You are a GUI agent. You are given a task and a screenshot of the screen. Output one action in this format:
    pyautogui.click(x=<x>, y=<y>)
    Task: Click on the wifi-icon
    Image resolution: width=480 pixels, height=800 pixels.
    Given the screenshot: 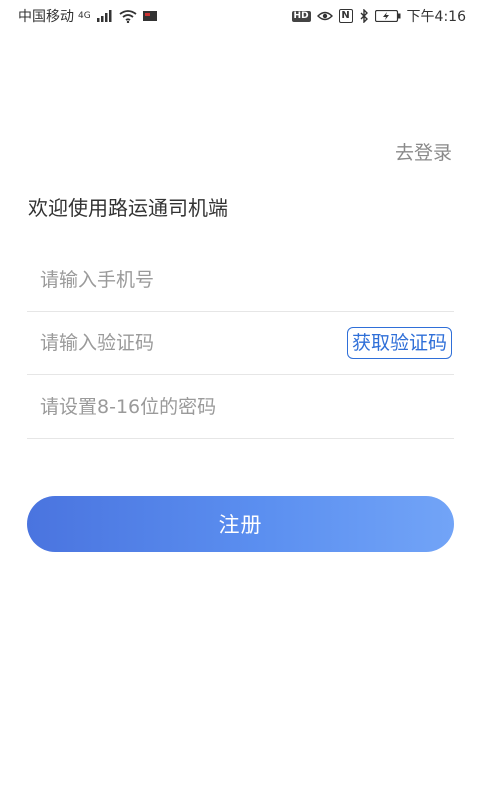 What is the action you would take?
    pyautogui.click(x=128, y=16)
    